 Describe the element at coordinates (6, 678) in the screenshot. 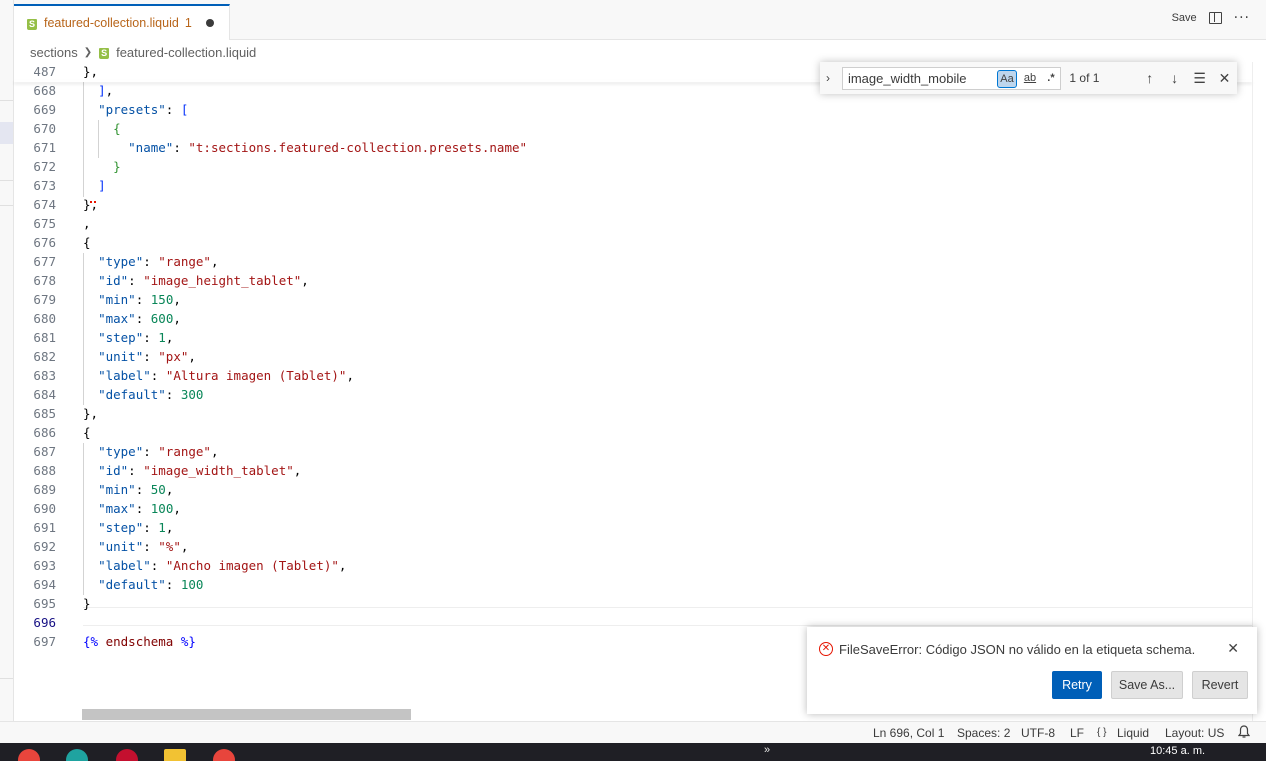

I see `strip-divider` at that location.